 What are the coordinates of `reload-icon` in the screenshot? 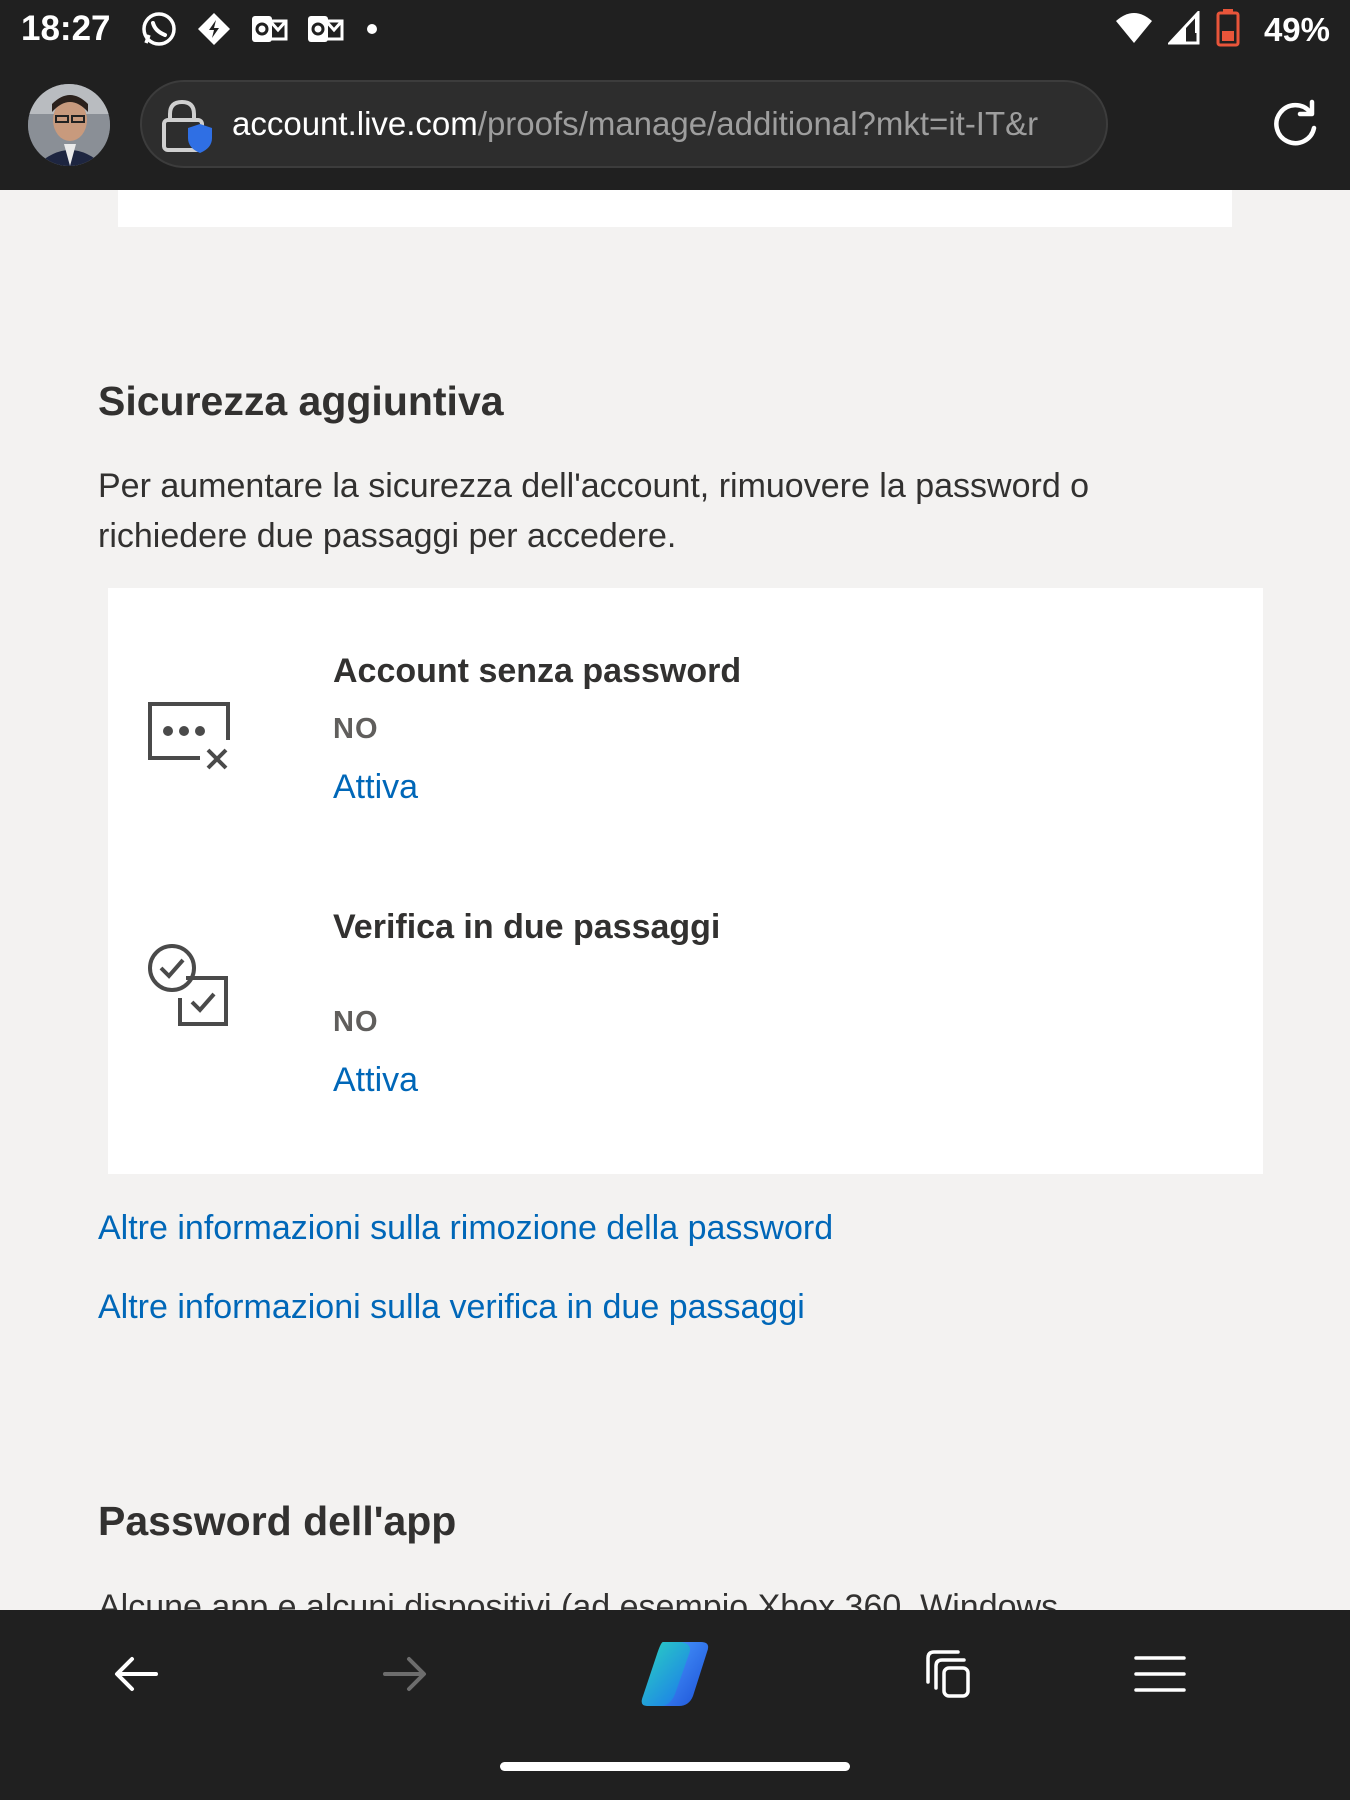 It's located at (1295, 125).